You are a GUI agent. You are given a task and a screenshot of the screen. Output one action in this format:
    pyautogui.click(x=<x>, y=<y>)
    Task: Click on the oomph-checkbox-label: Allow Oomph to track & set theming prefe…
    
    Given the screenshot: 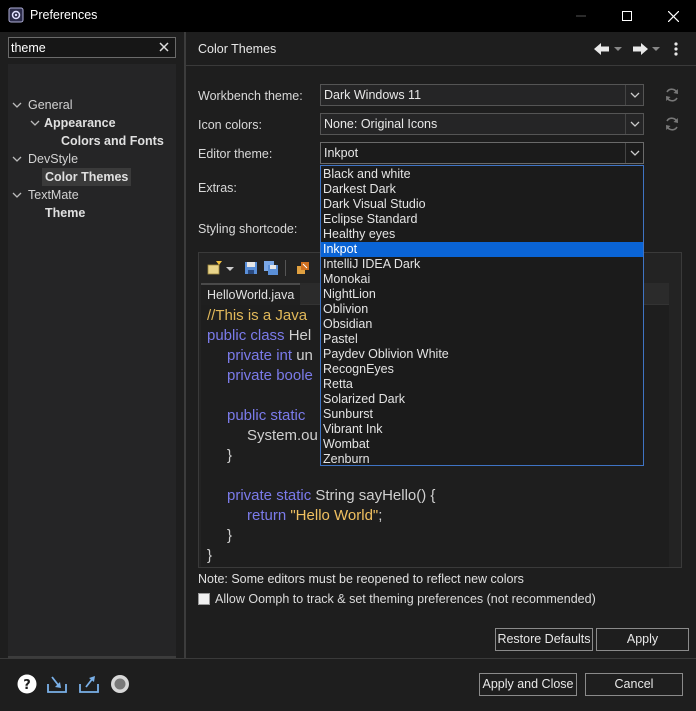 What is the action you would take?
    pyautogui.click(x=405, y=599)
    